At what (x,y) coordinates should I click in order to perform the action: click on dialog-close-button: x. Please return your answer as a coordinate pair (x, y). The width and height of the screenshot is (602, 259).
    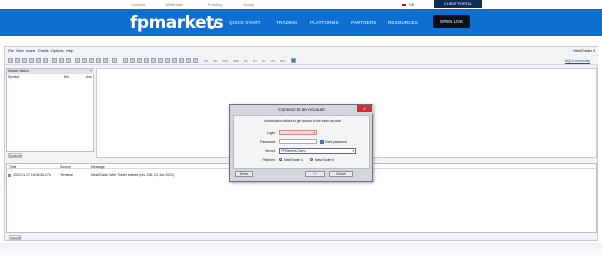
    Looking at the image, I should click on (364, 108).